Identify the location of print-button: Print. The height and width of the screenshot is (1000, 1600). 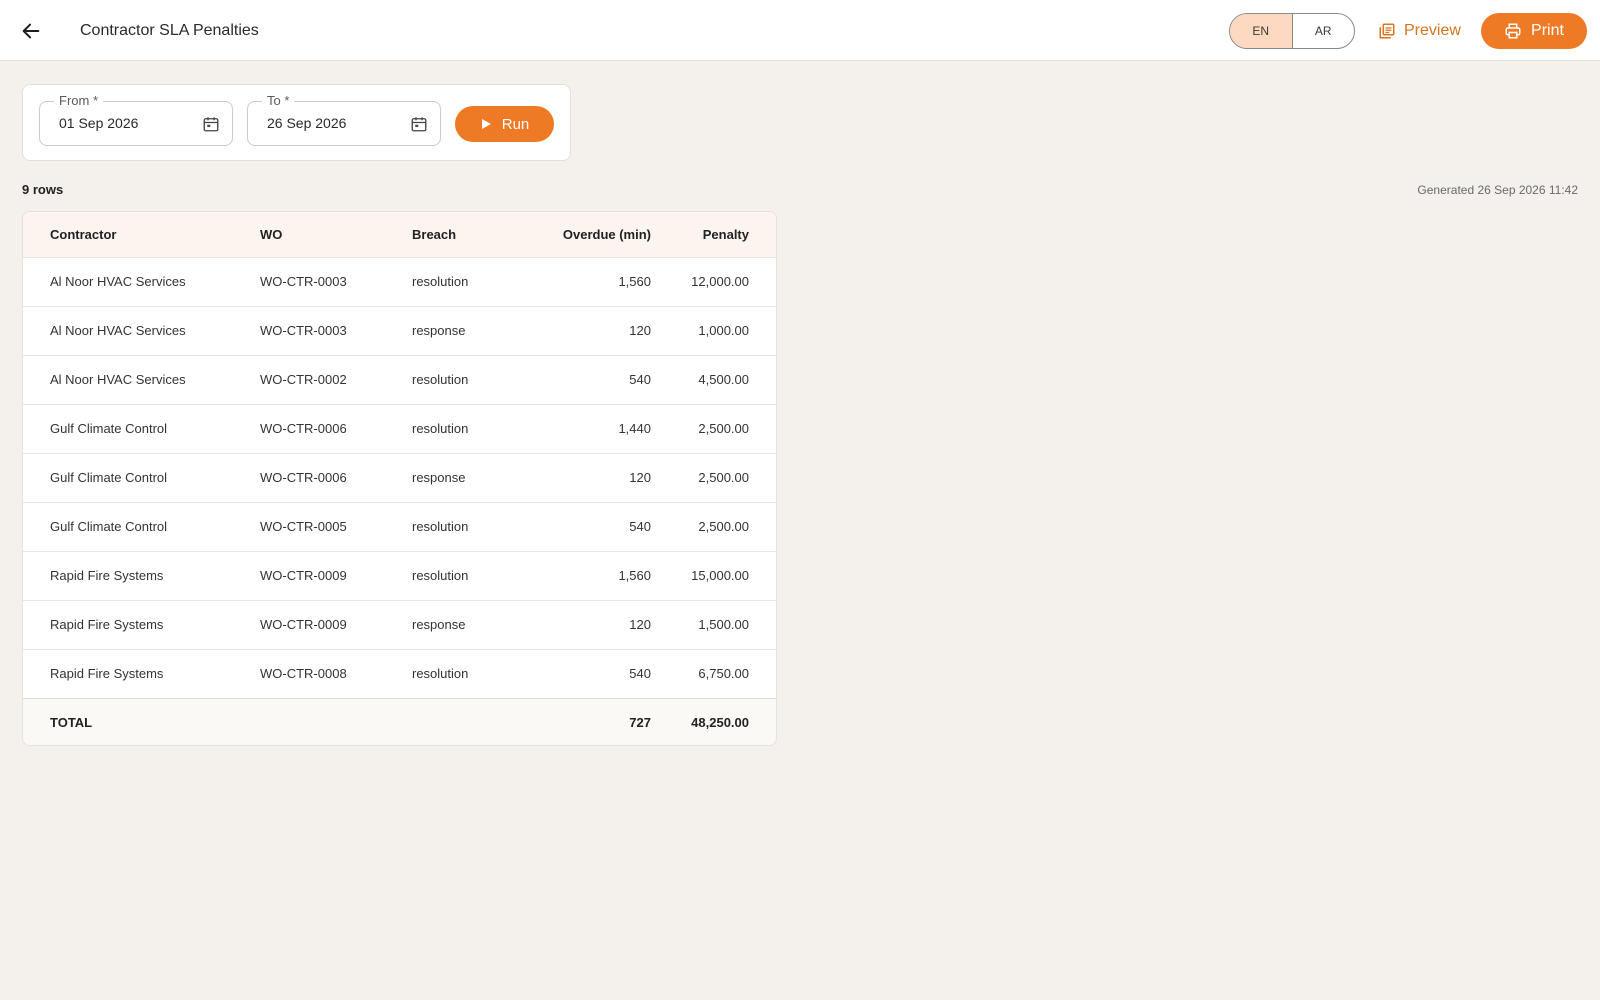
(1534, 31).